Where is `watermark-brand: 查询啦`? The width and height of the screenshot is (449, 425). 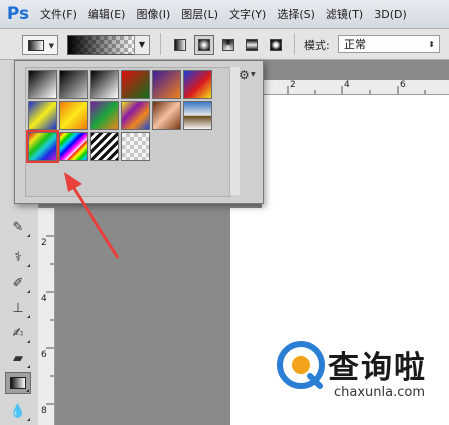 watermark-brand: 查询啦 is located at coordinates (377, 368).